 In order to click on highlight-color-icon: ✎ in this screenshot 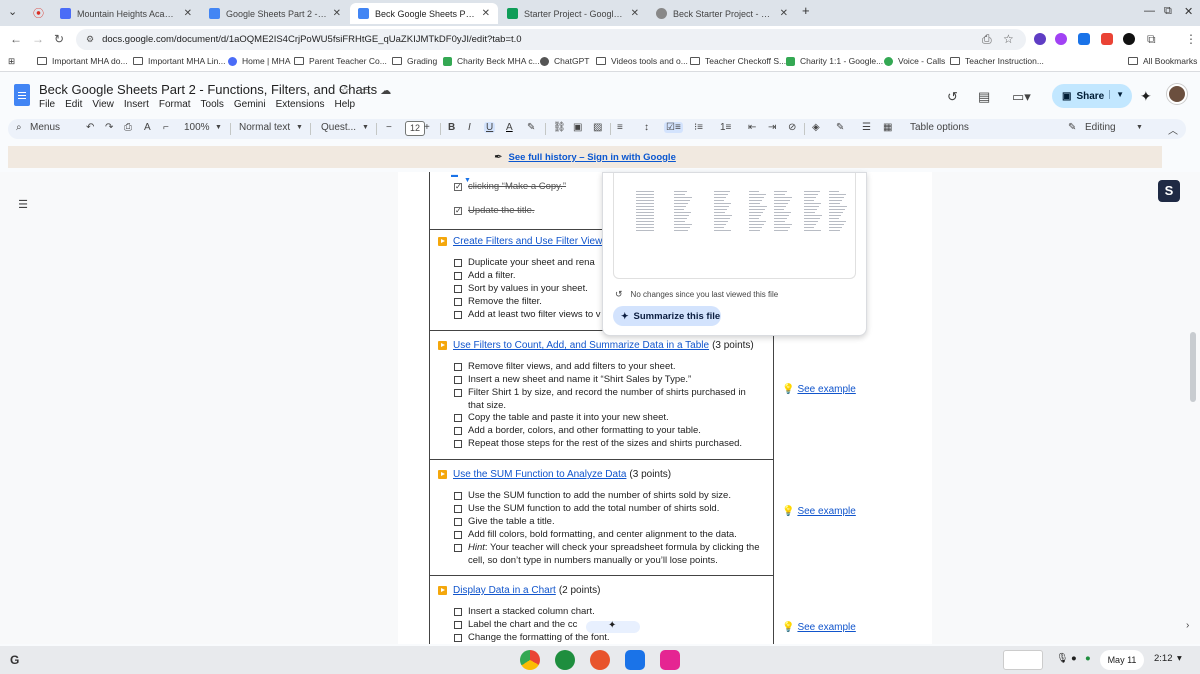, I will do `click(531, 127)`.